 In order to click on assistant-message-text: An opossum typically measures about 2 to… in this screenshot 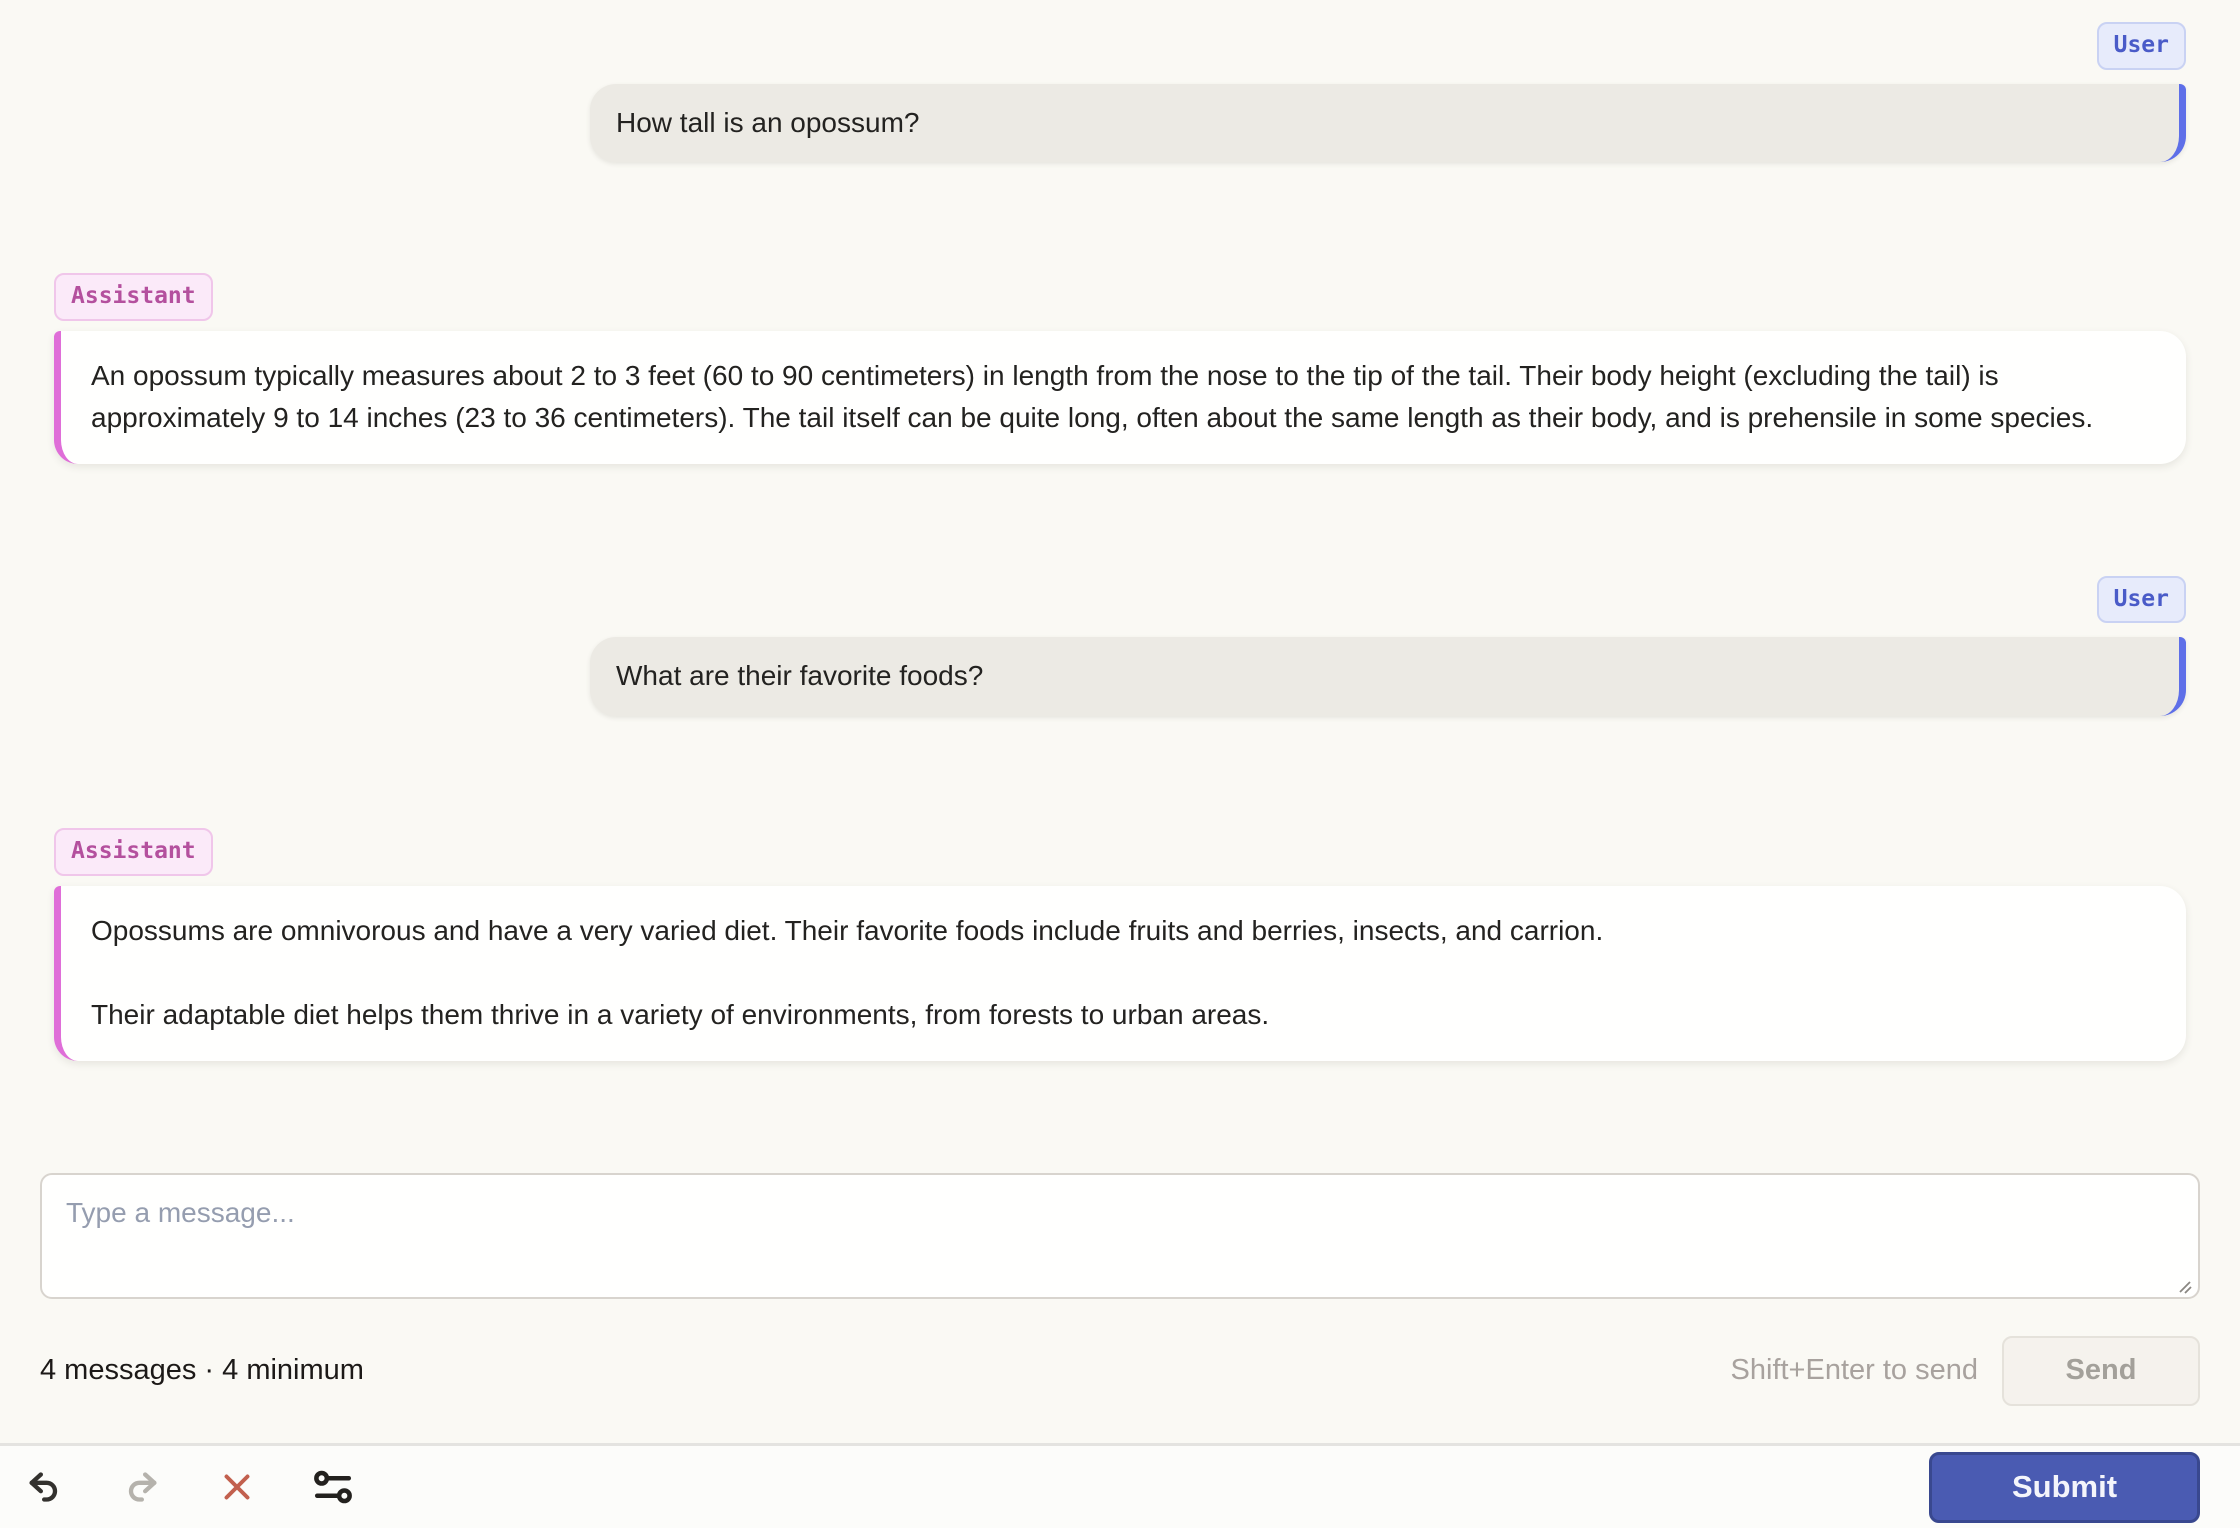, I will do `click(1092, 396)`.